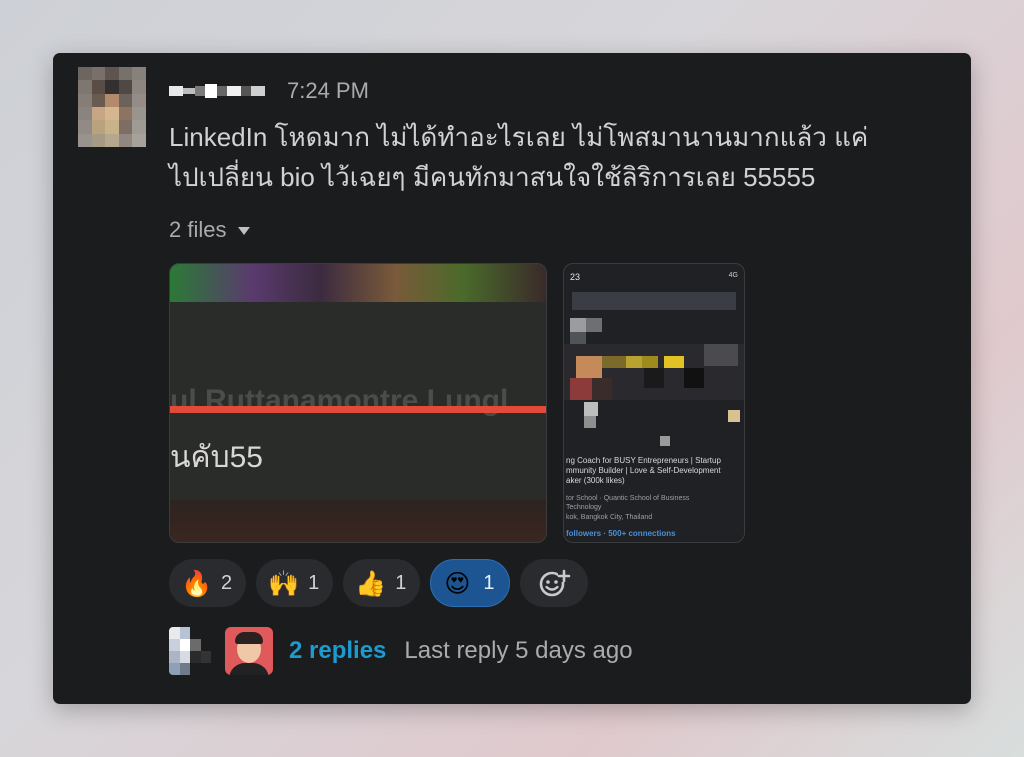 The height and width of the screenshot is (757, 1024). I want to click on reaction-heart-eyes: 😍 1, so click(470, 583).